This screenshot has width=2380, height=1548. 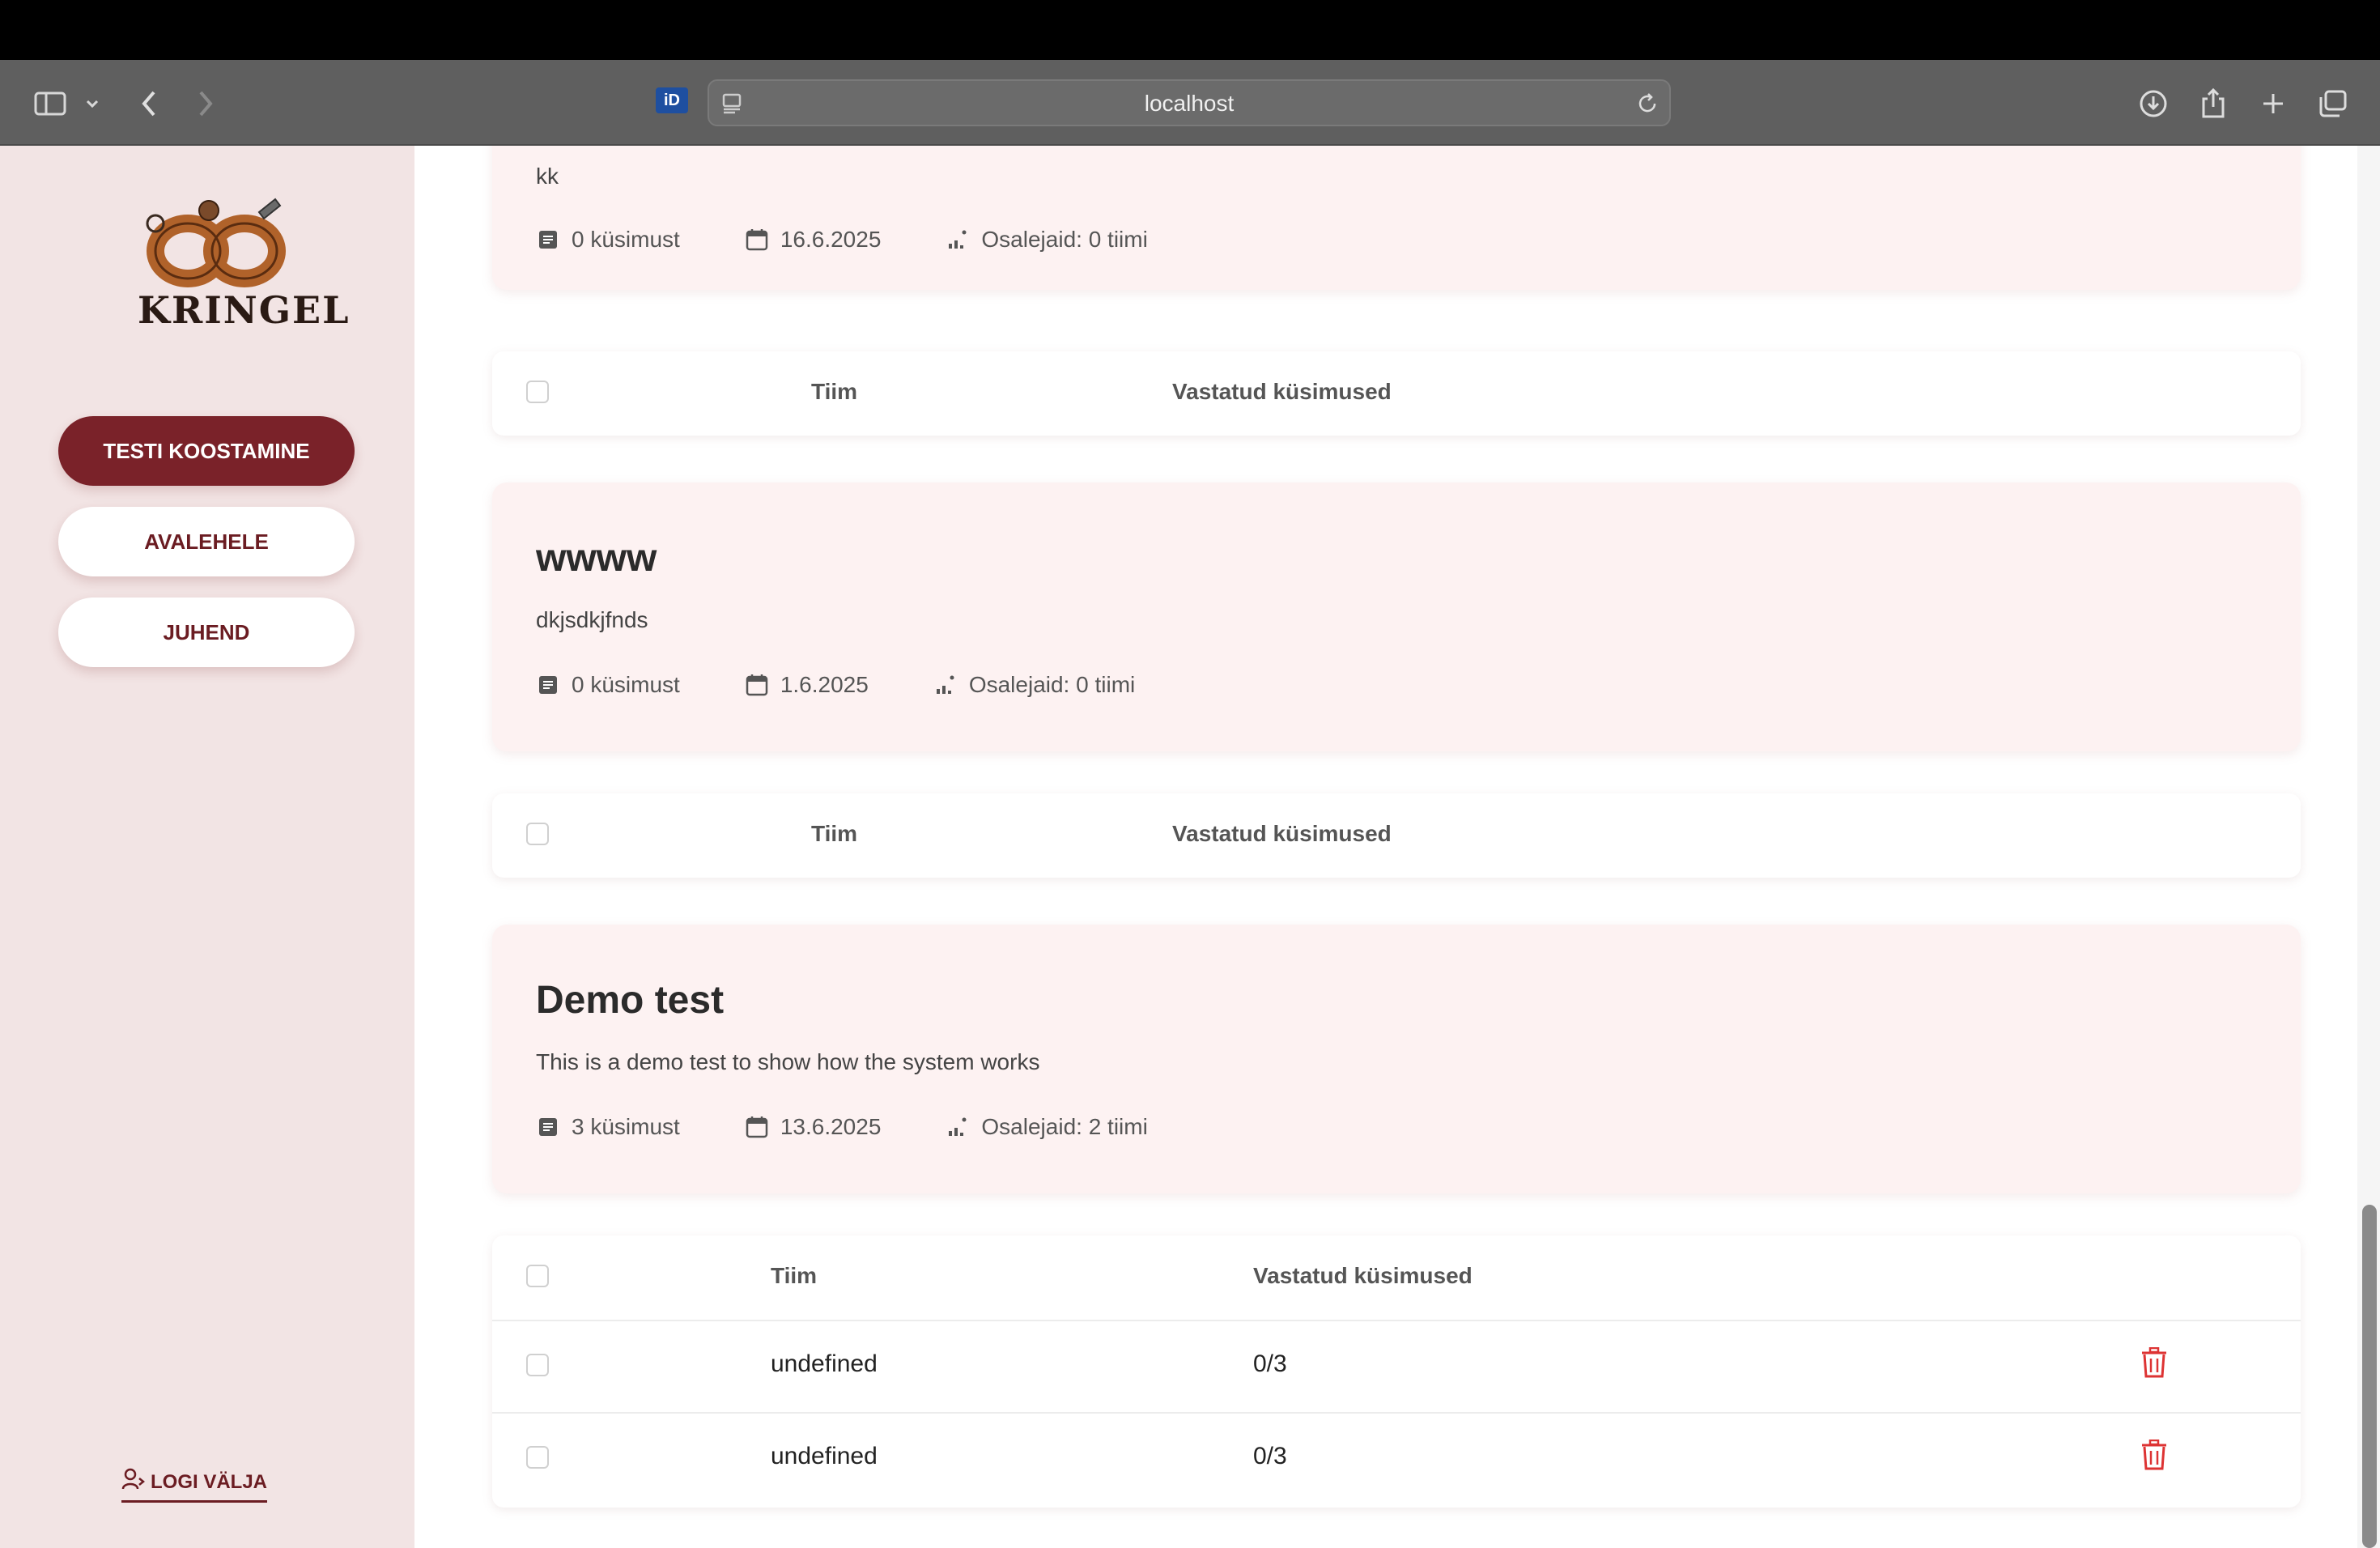 I want to click on test-meta: 0 küsimust 1.6.2025 Osalejaid: 0 tiimi, so click(x=868, y=685).